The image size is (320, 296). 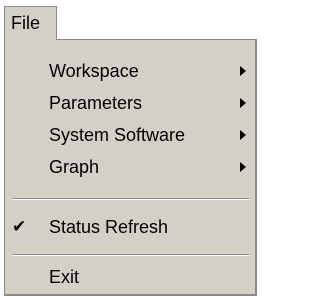 What do you see at coordinates (26, 23) in the screenshot?
I see `file-menu-label: File` at bounding box center [26, 23].